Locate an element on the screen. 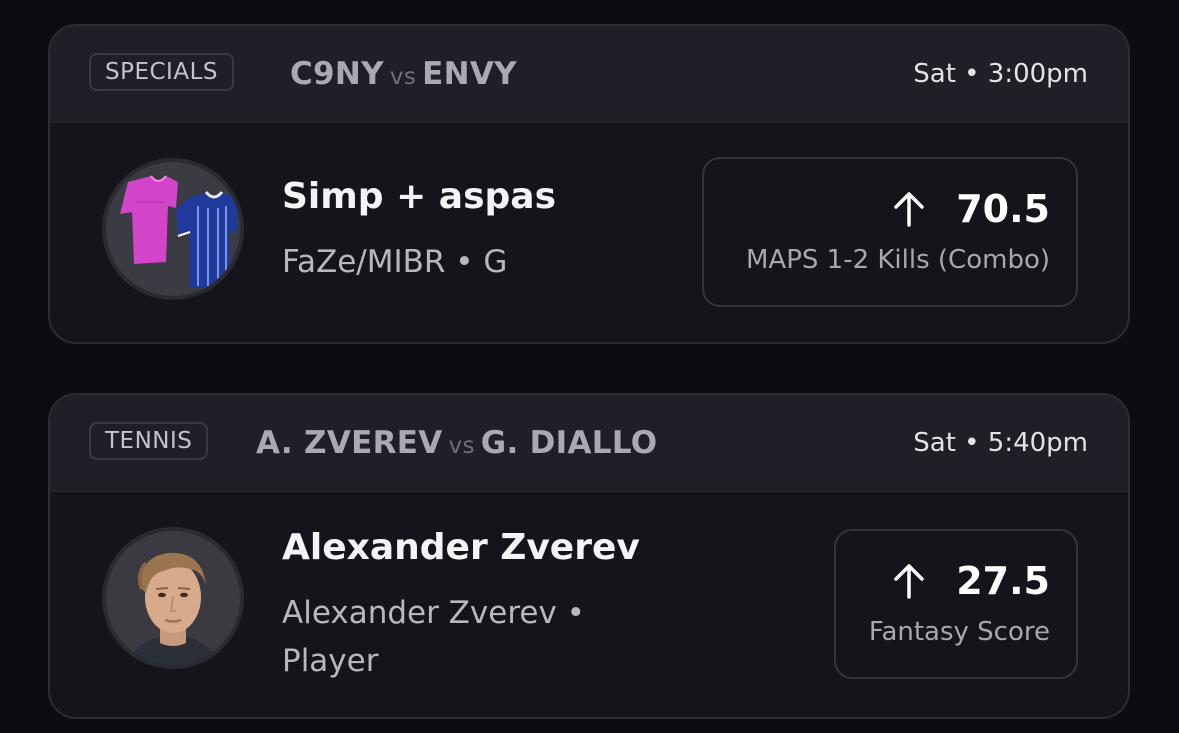 Image resolution: width=1179 pixels, height=733 pixels. team-a: C9NY is located at coordinates (337, 74).